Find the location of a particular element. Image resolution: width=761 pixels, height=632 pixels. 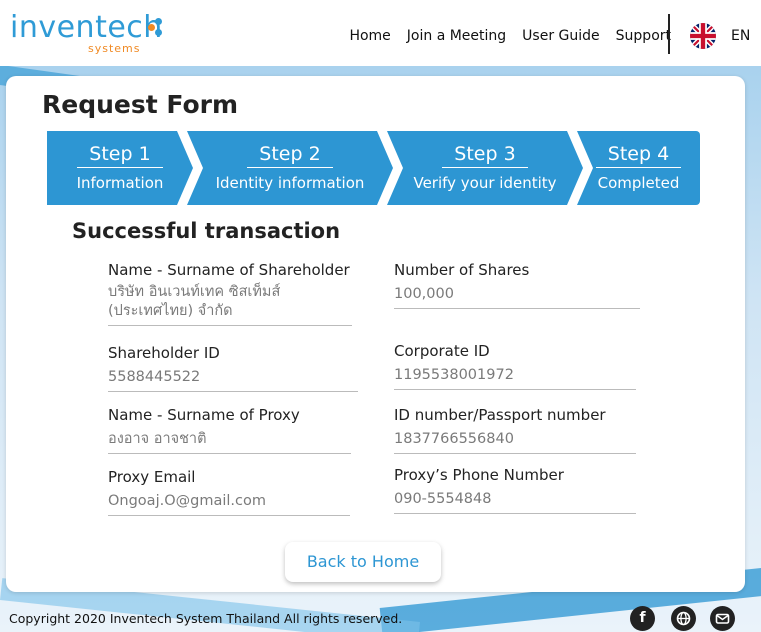

field-label: Corporate ID is located at coordinates (442, 351).